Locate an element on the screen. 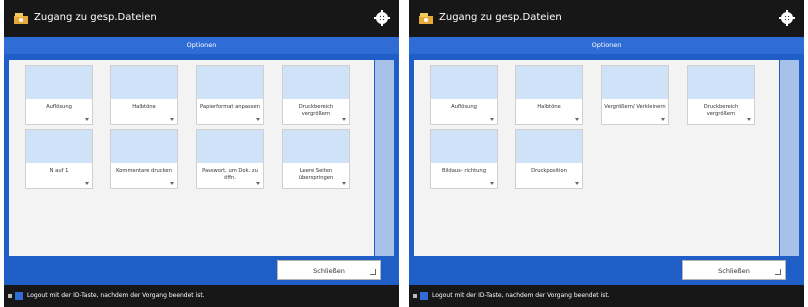 Image resolution: width=808 pixels, height=307 pixels. option-label: Papierformat anpassen is located at coordinates (230, 107).